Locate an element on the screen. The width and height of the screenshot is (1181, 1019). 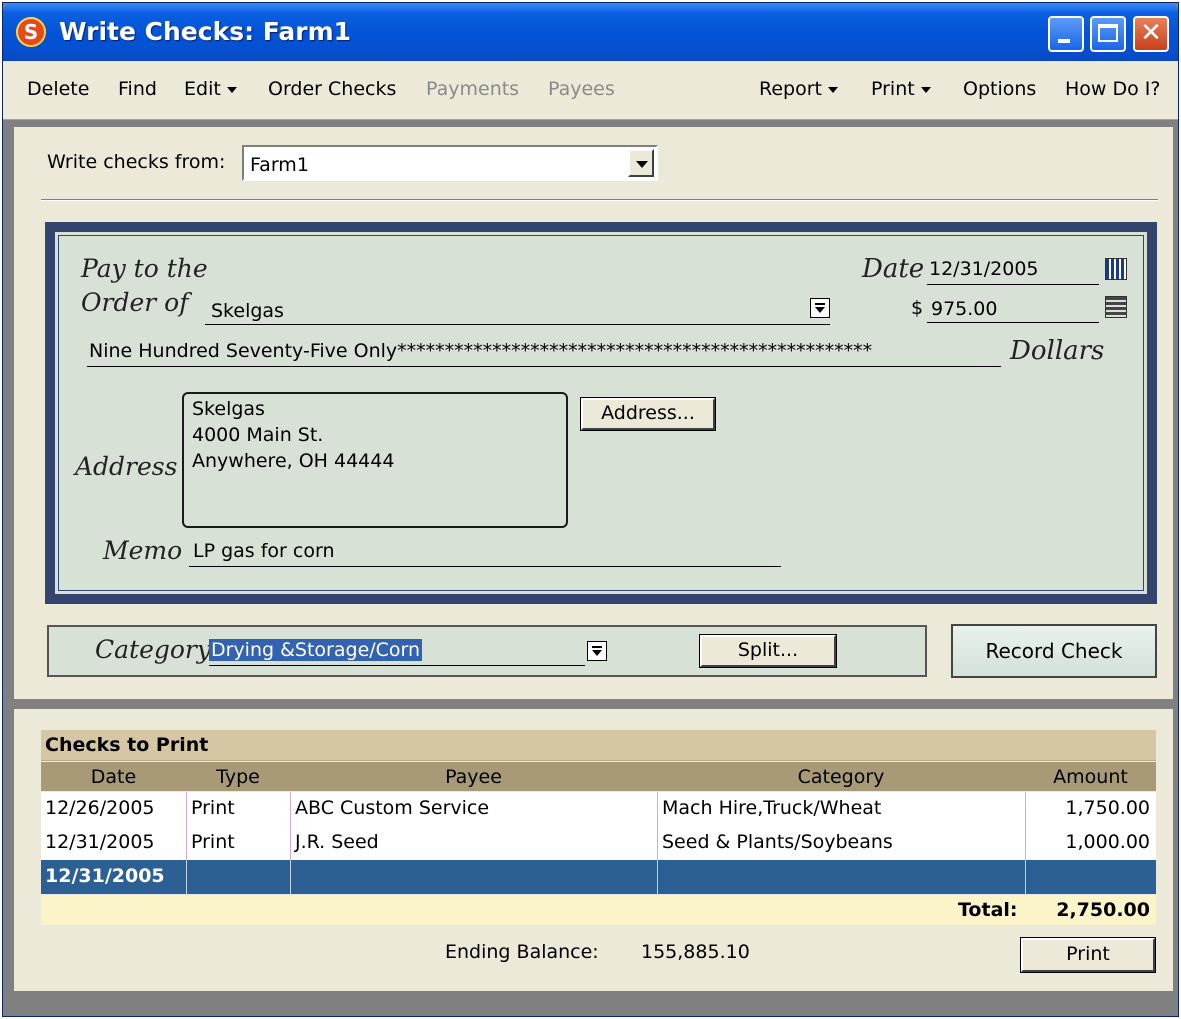
dollar-sign: $ is located at coordinates (917, 308).